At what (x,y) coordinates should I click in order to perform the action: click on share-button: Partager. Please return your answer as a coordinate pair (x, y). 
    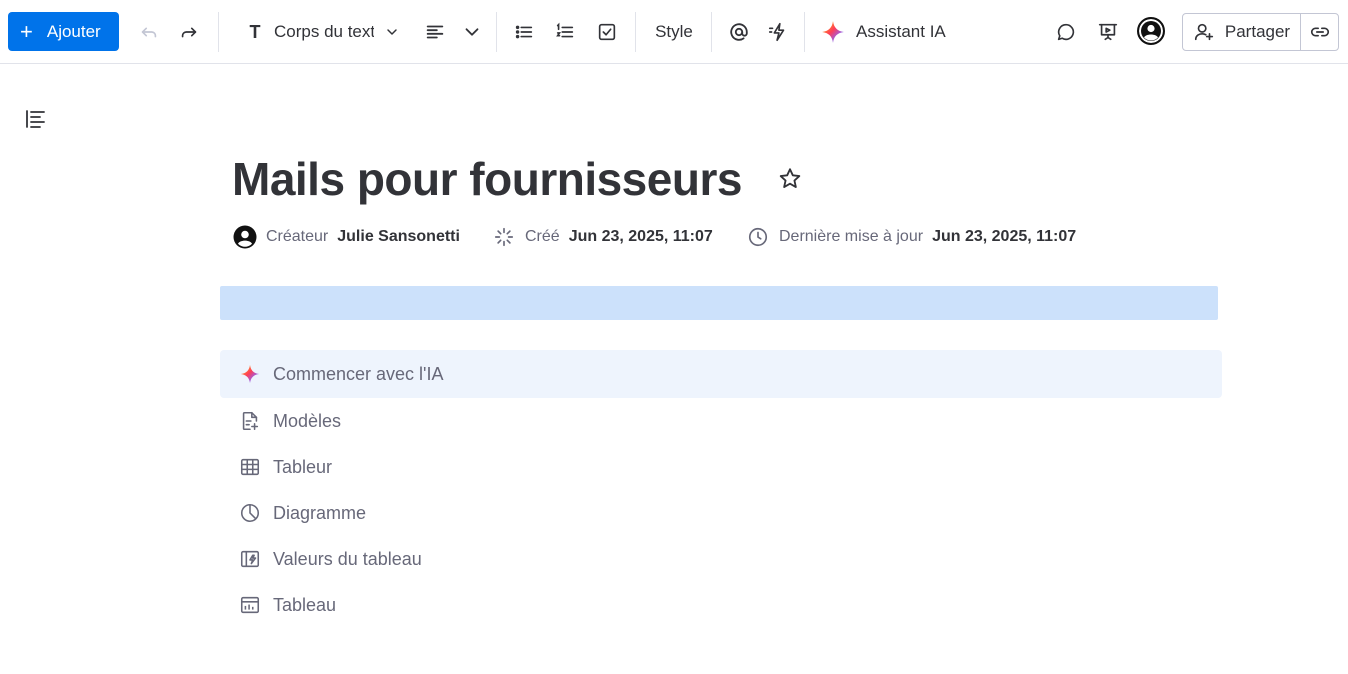
    Looking at the image, I should click on (1241, 32).